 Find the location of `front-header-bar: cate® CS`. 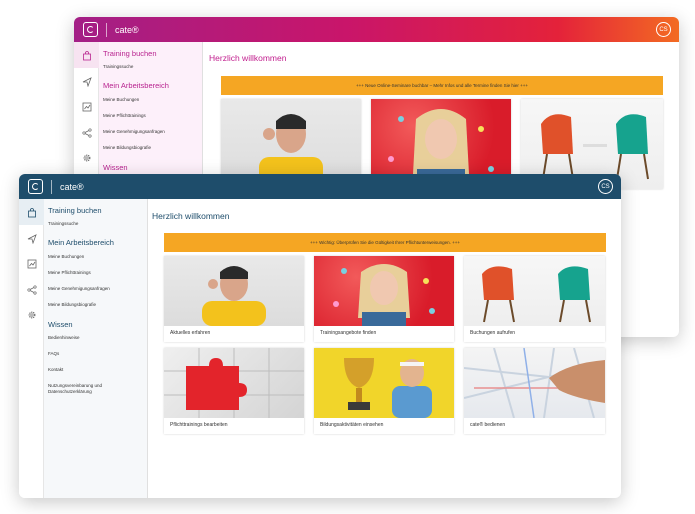

front-header-bar: cate® CS is located at coordinates (320, 186).